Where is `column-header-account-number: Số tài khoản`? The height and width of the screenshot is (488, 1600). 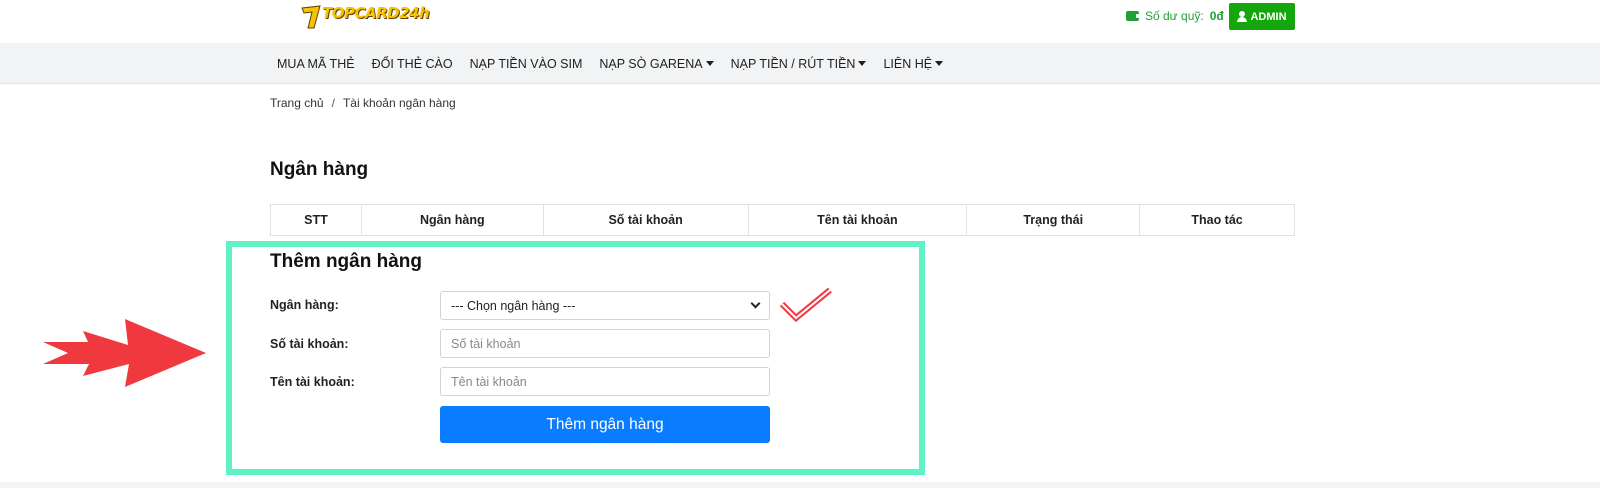
column-header-account-number: Số tài khoản is located at coordinates (645, 220).